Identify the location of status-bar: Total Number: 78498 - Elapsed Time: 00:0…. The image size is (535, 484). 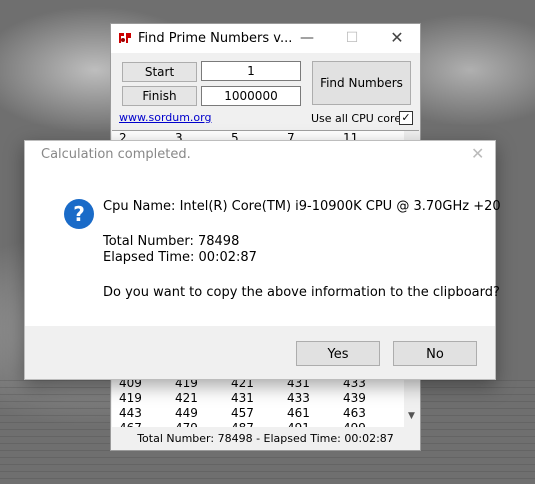
(265, 439).